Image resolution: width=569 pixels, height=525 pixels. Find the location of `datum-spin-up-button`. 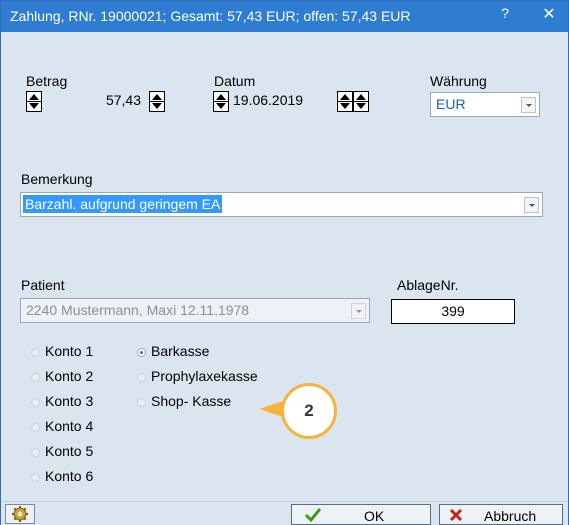

datum-spin-up-button is located at coordinates (345, 101).